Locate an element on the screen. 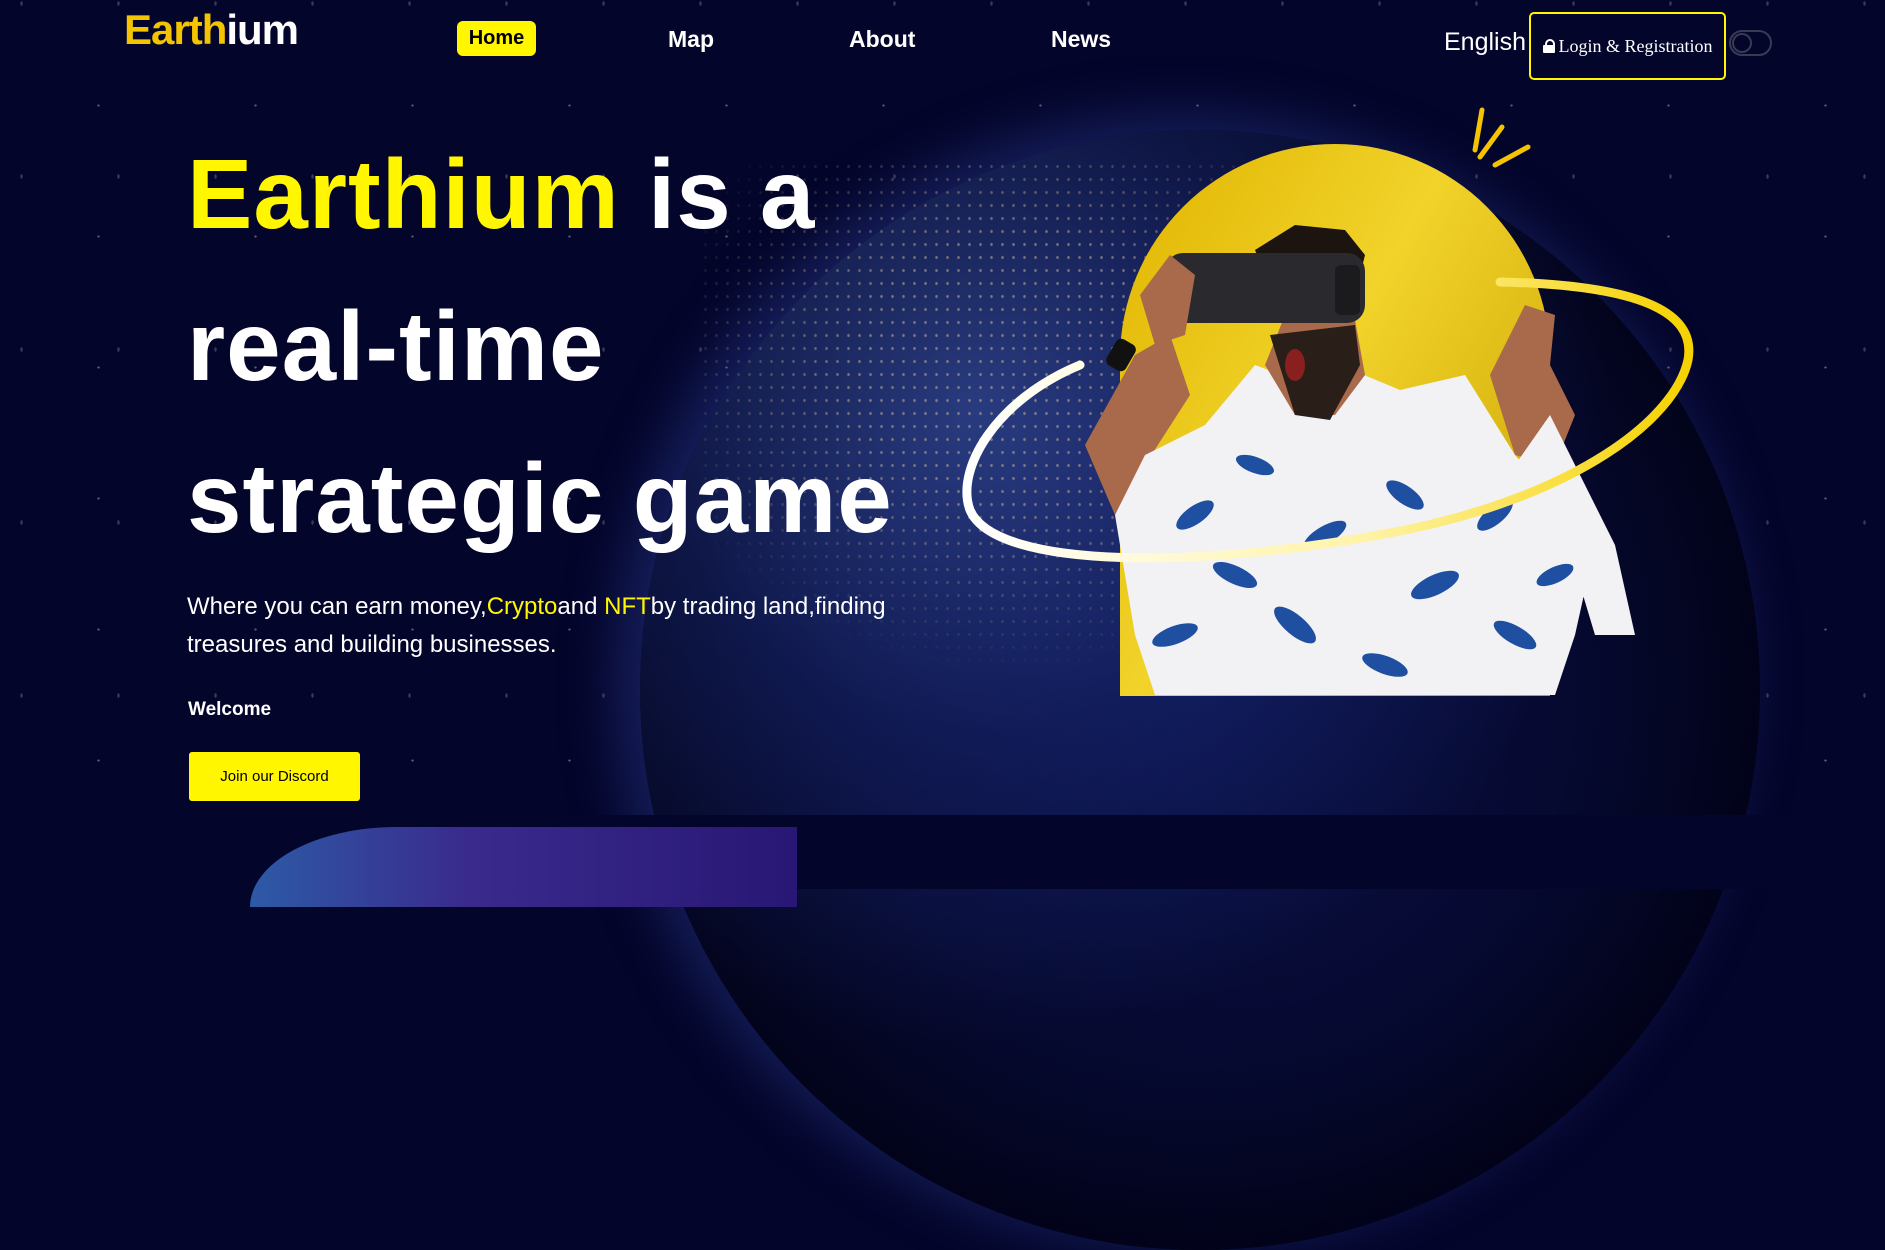 Image resolution: width=1885 pixels, height=1250 pixels. theme-toggle is located at coordinates (1750, 43).